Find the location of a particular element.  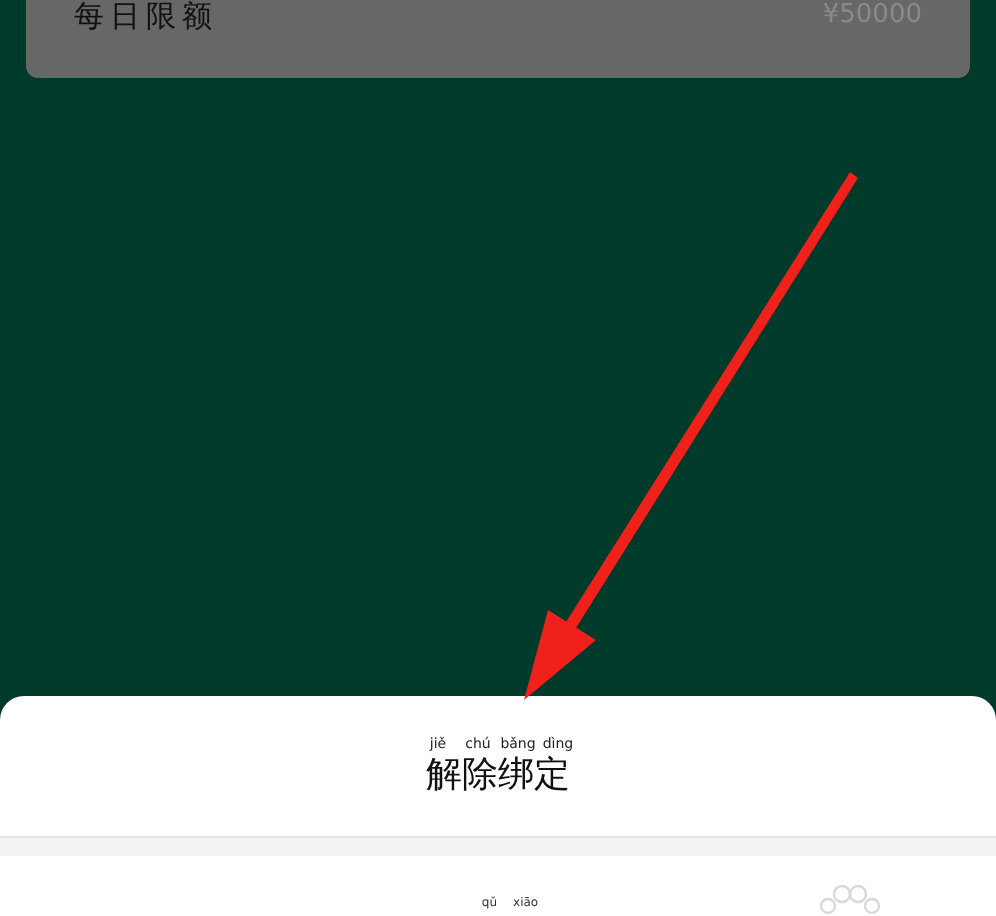

unbind-label: 解除绑定 is located at coordinates (498, 775).